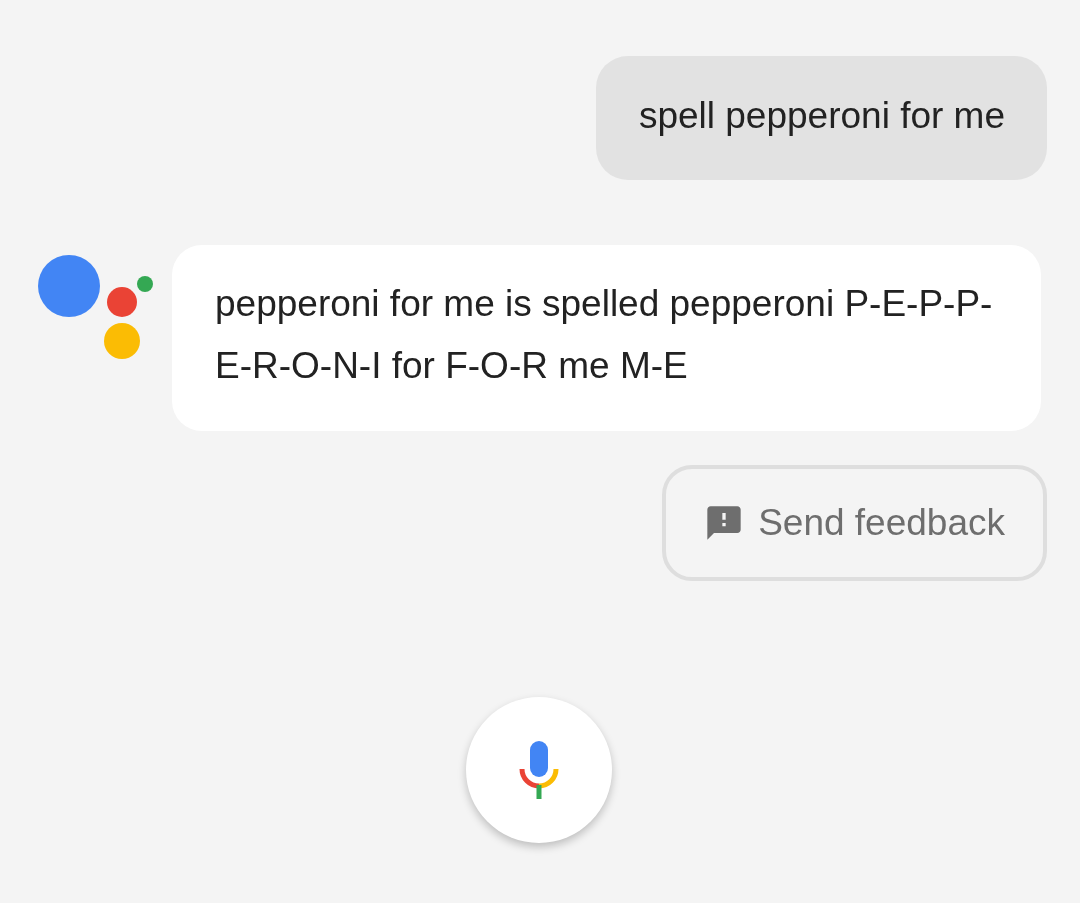 The image size is (1080, 903). What do you see at coordinates (821, 118) in the screenshot?
I see `user-message: spell pepperoni for me` at bounding box center [821, 118].